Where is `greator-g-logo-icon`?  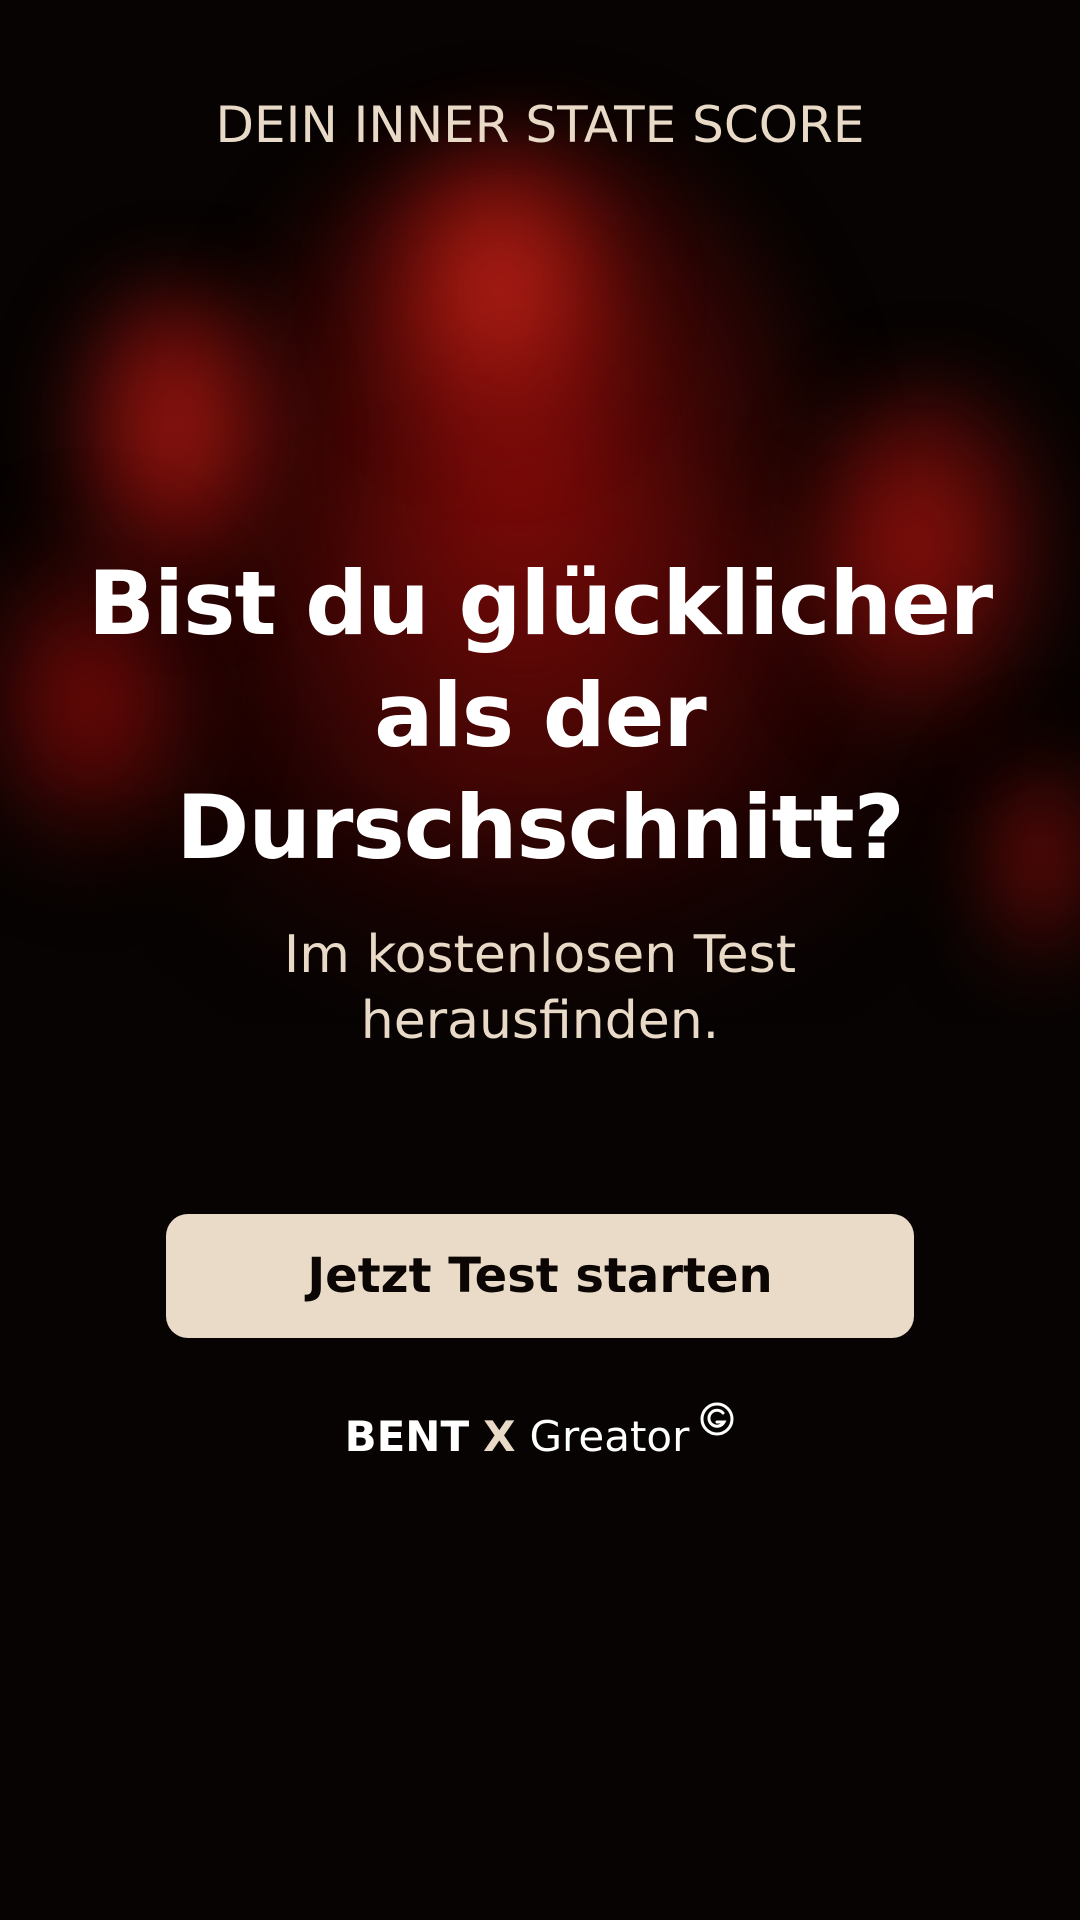 greator-g-logo-icon is located at coordinates (717, 1418).